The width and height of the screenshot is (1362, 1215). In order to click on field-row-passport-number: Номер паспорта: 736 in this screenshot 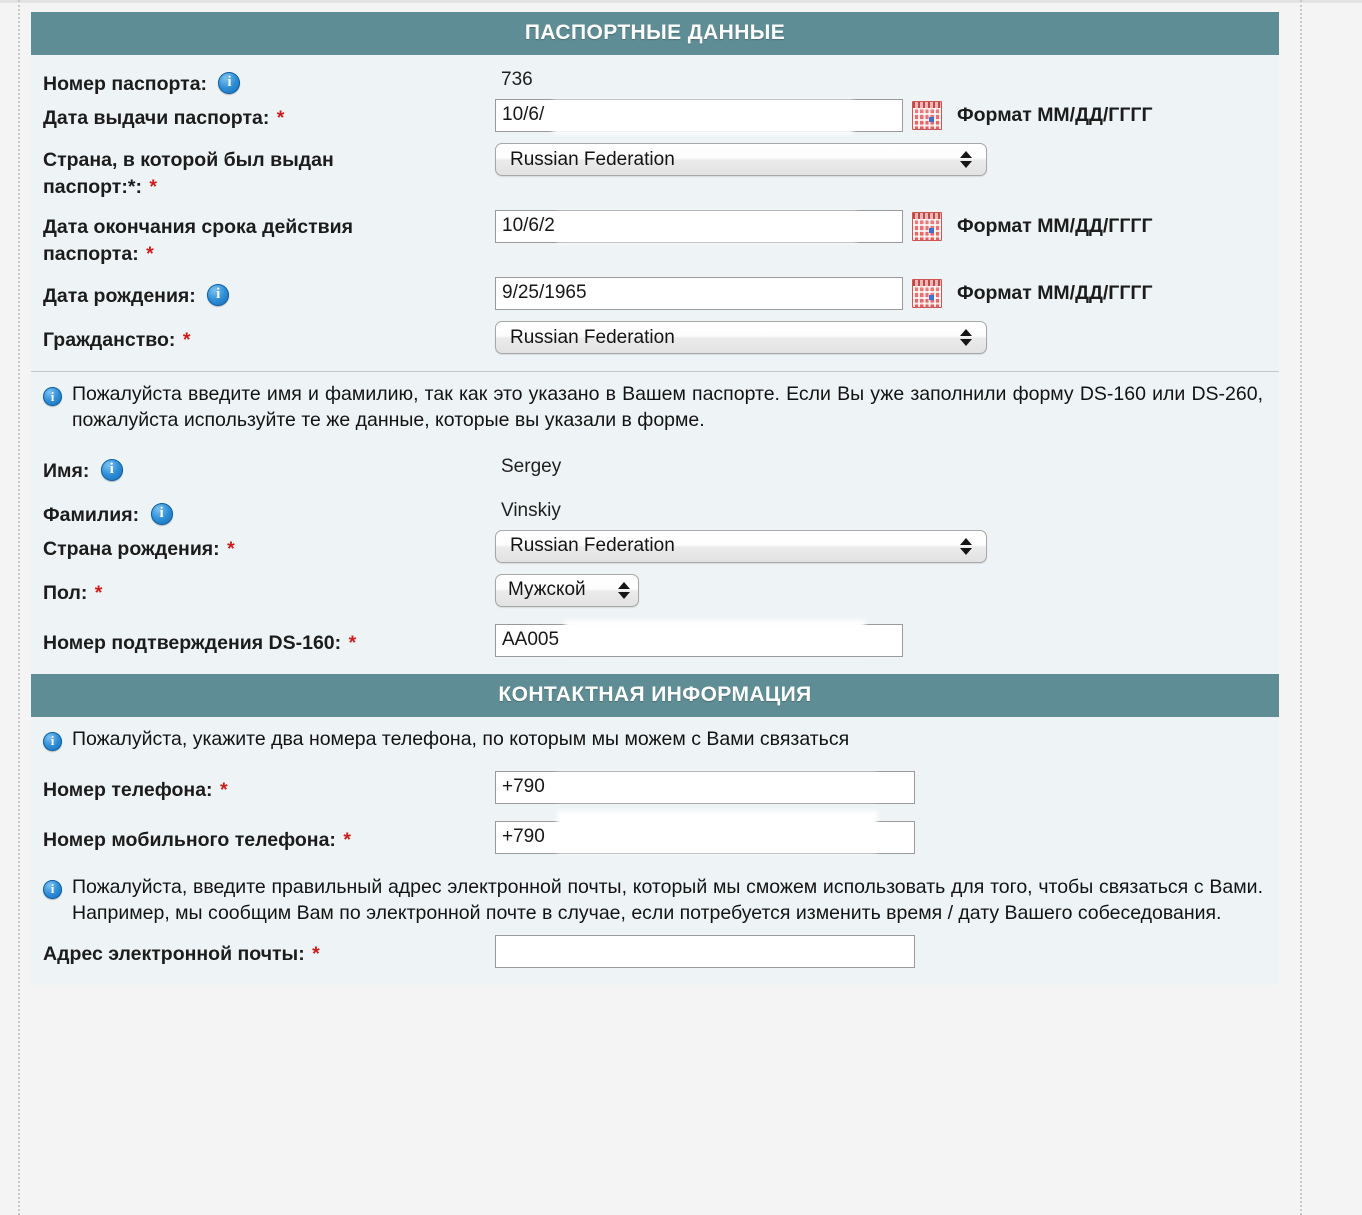, I will do `click(655, 82)`.